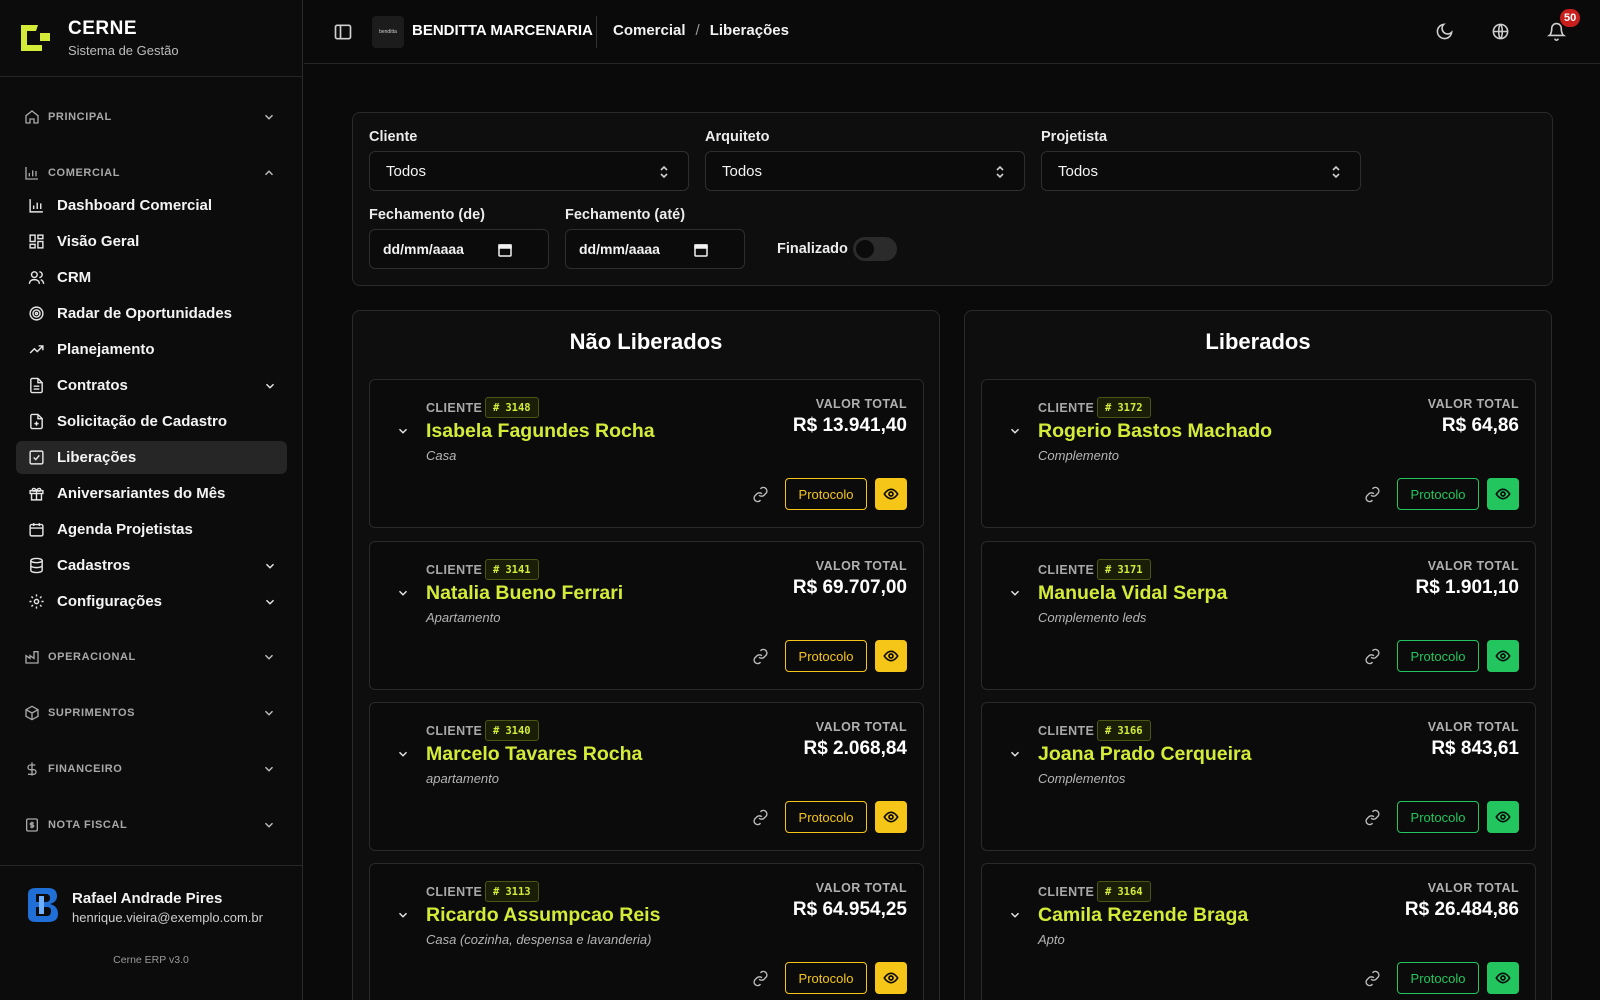 The image size is (1600, 1000). I want to click on fechamento-ate-input: dd/mm/aaaa, so click(655, 249).